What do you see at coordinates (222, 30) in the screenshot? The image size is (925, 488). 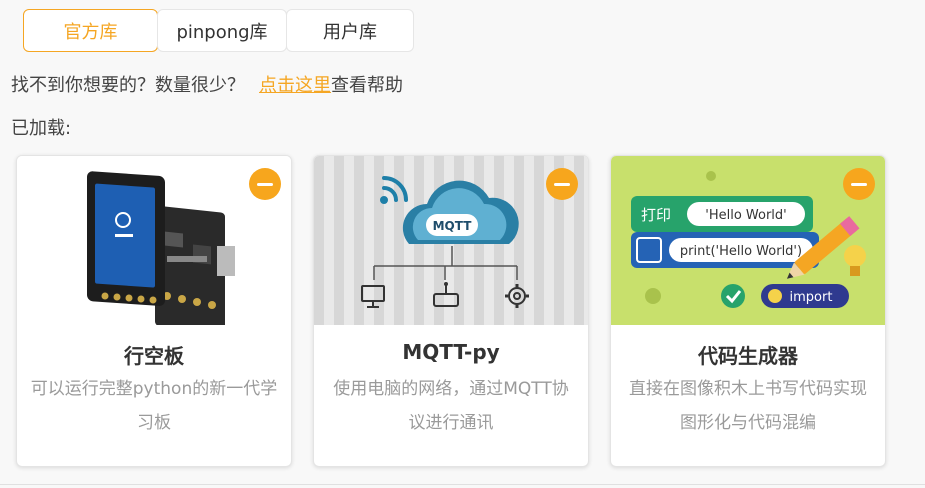 I see `tab-pinpong-library: pinpong库` at bounding box center [222, 30].